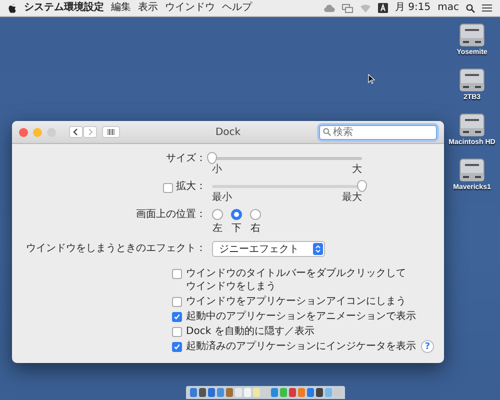 Image resolution: width=500 pixels, height=400 pixels. Describe the element at coordinates (217, 228) in the screenshot. I see `radio-label: 左` at that location.